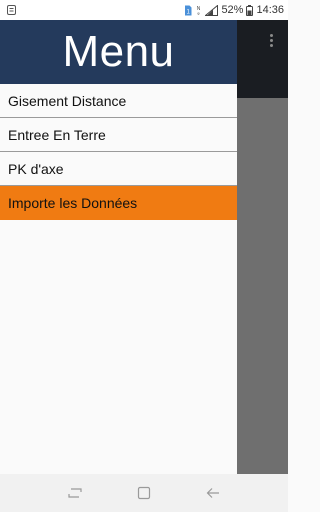 The image size is (320, 512). I want to click on nfc-icon: Nᵠ, so click(198, 10).